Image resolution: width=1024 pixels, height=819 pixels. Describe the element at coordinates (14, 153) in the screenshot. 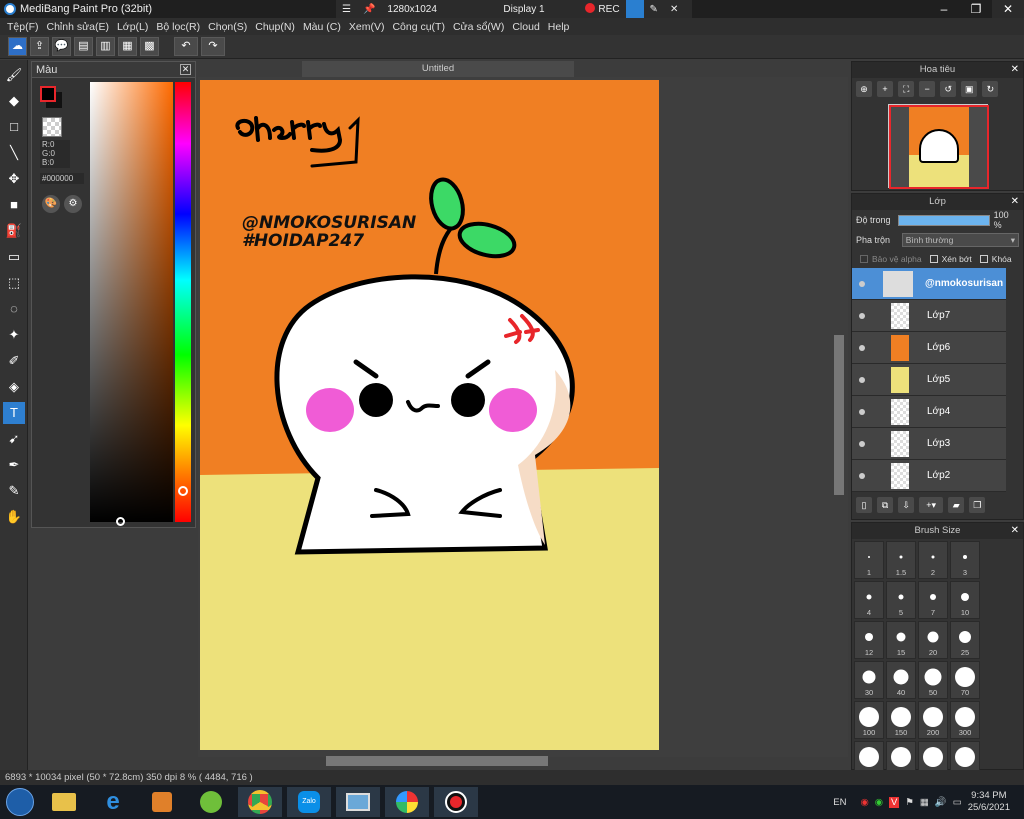

I see `line-tool-icon: ╲` at that location.